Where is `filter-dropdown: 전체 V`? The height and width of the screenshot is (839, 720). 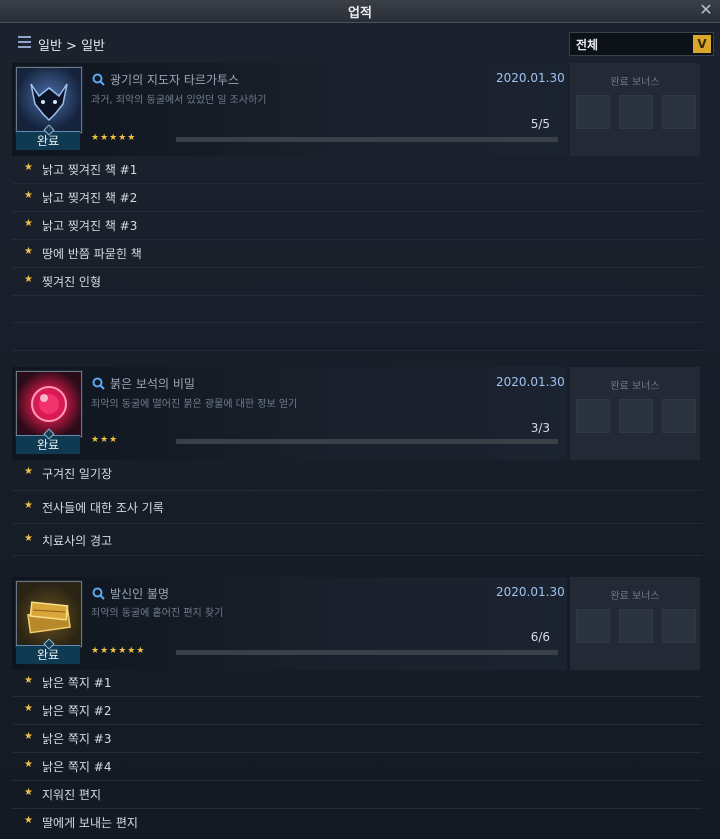 filter-dropdown: 전체 V is located at coordinates (641, 44).